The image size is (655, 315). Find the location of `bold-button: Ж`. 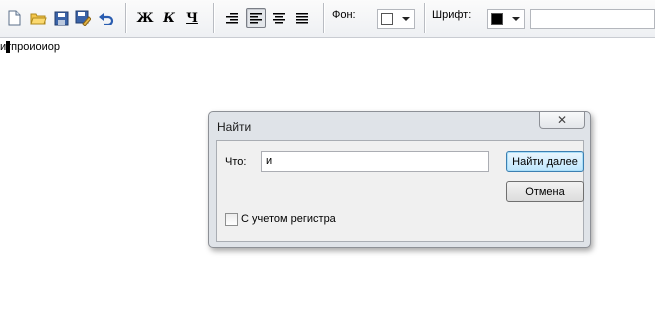

bold-button: Ж is located at coordinates (145, 18).